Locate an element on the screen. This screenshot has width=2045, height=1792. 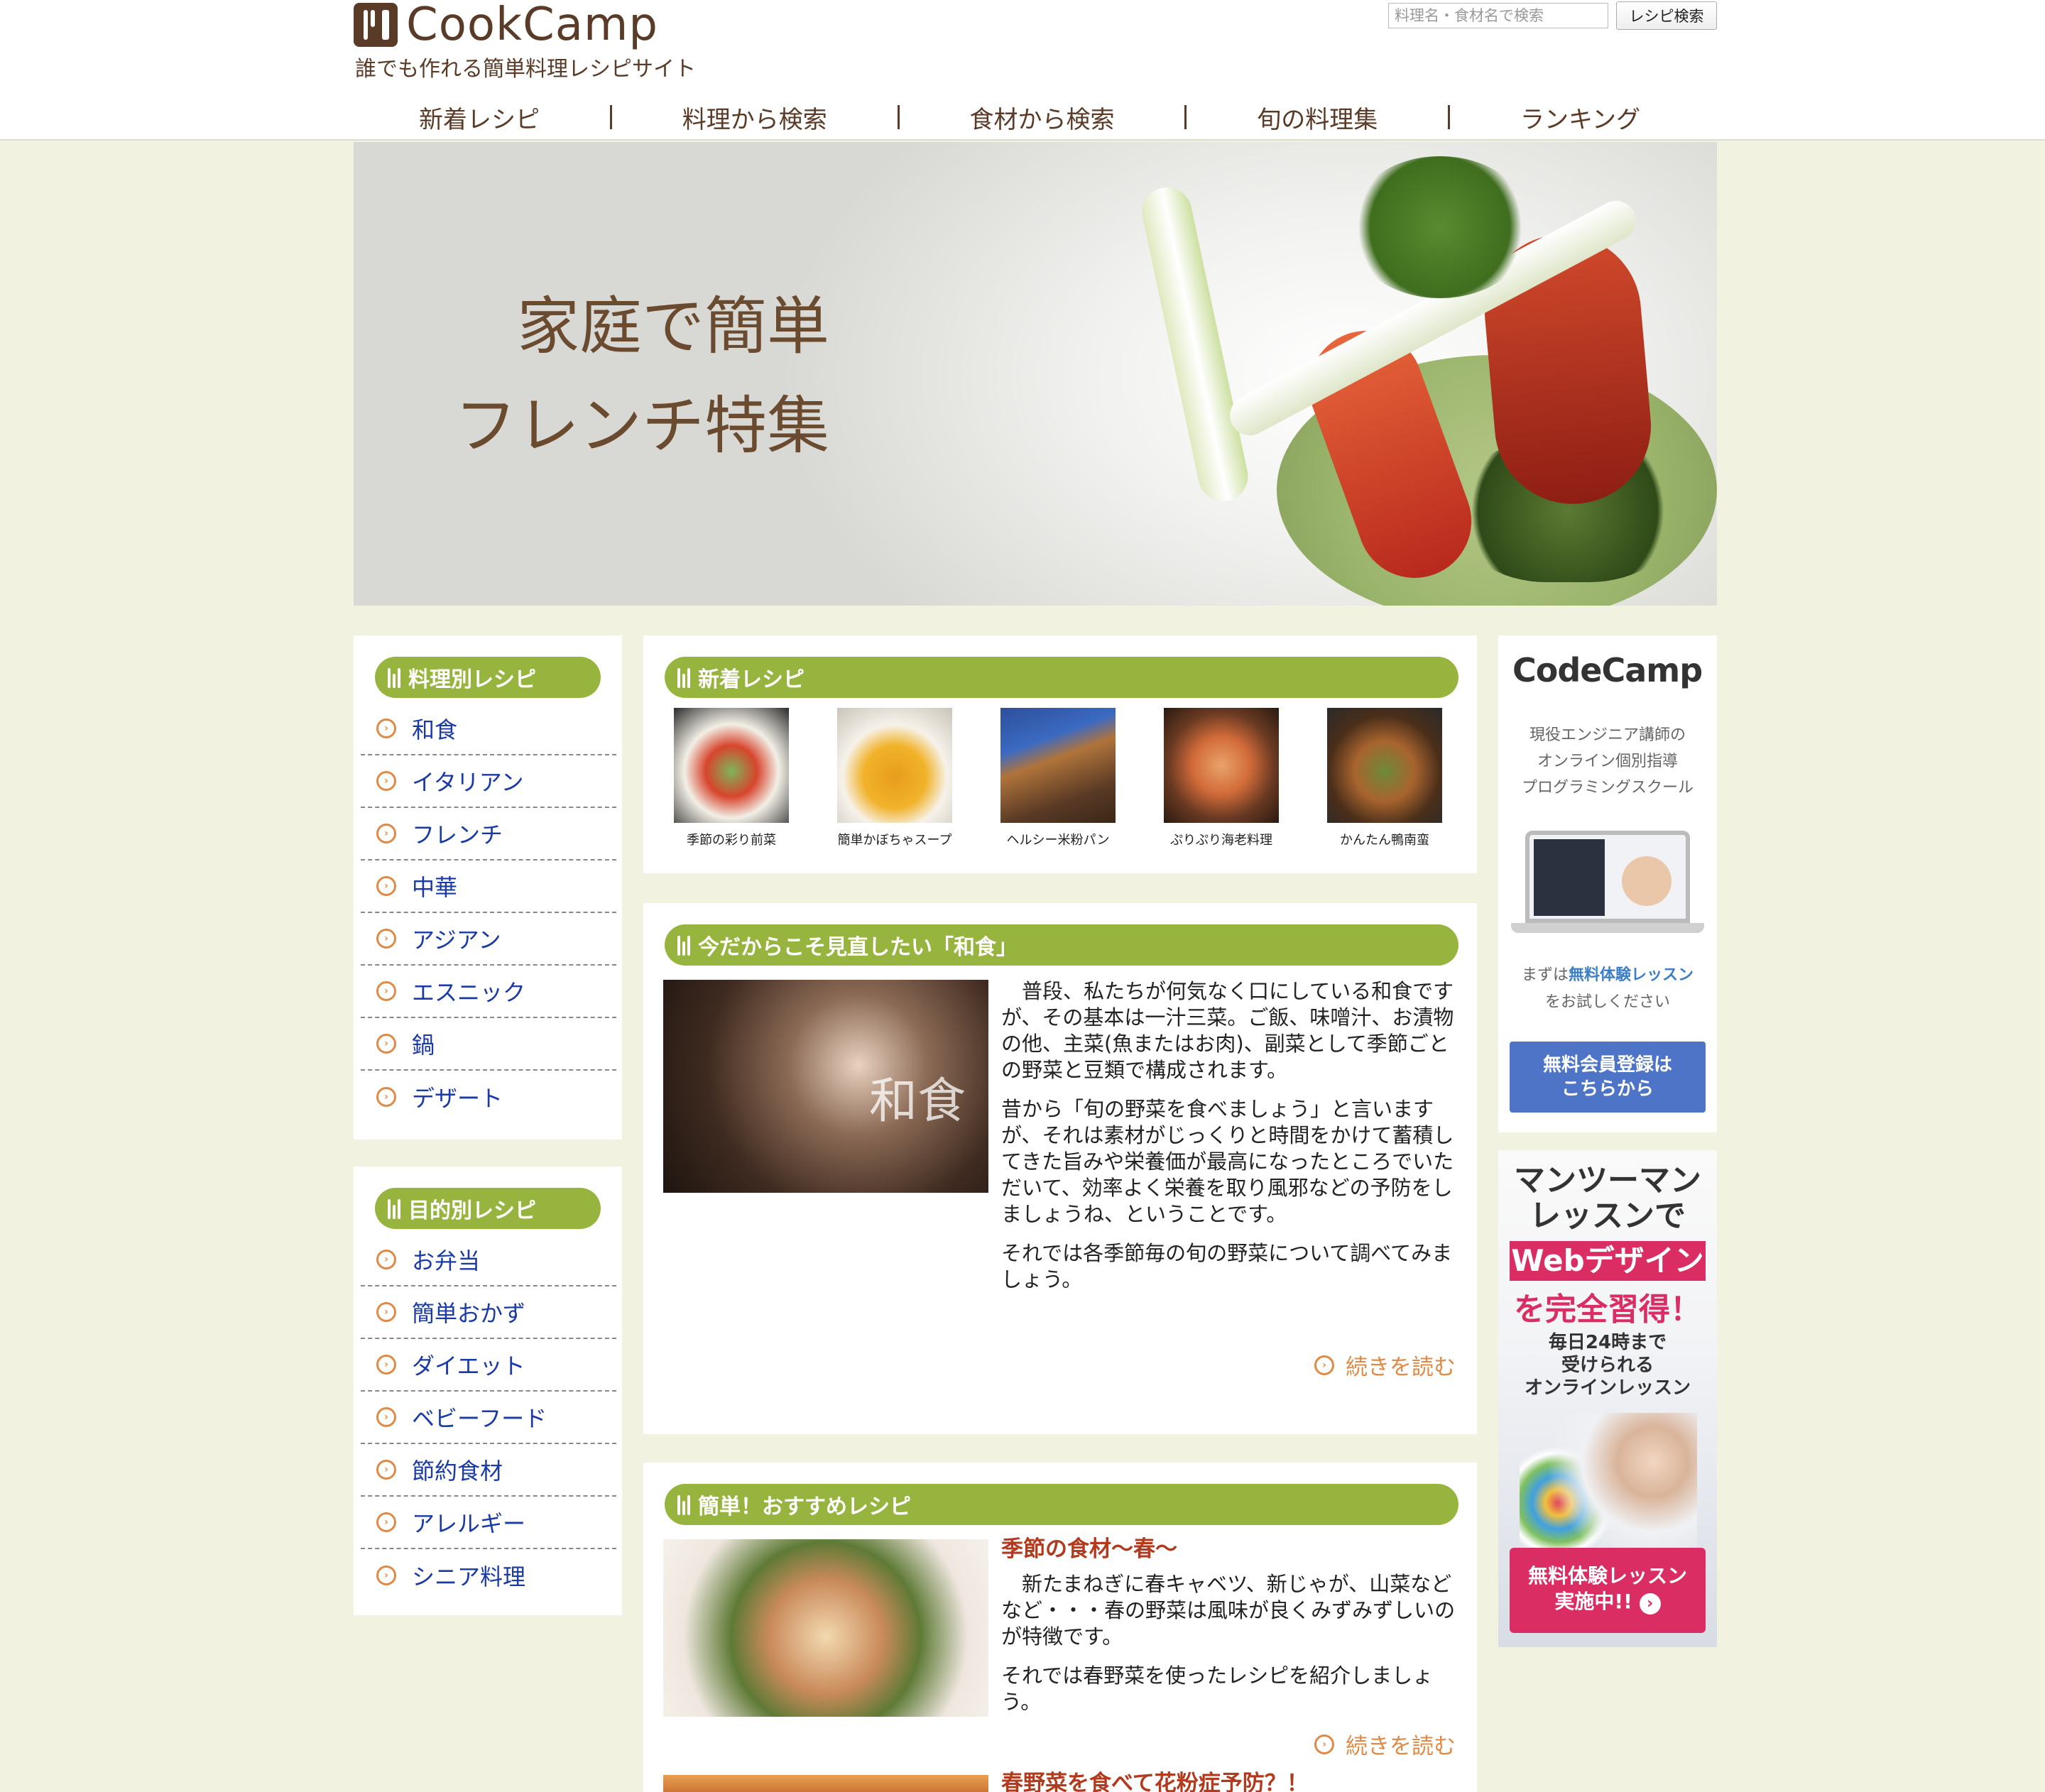
nav-ranking: ランキング is located at coordinates (1580, 117).